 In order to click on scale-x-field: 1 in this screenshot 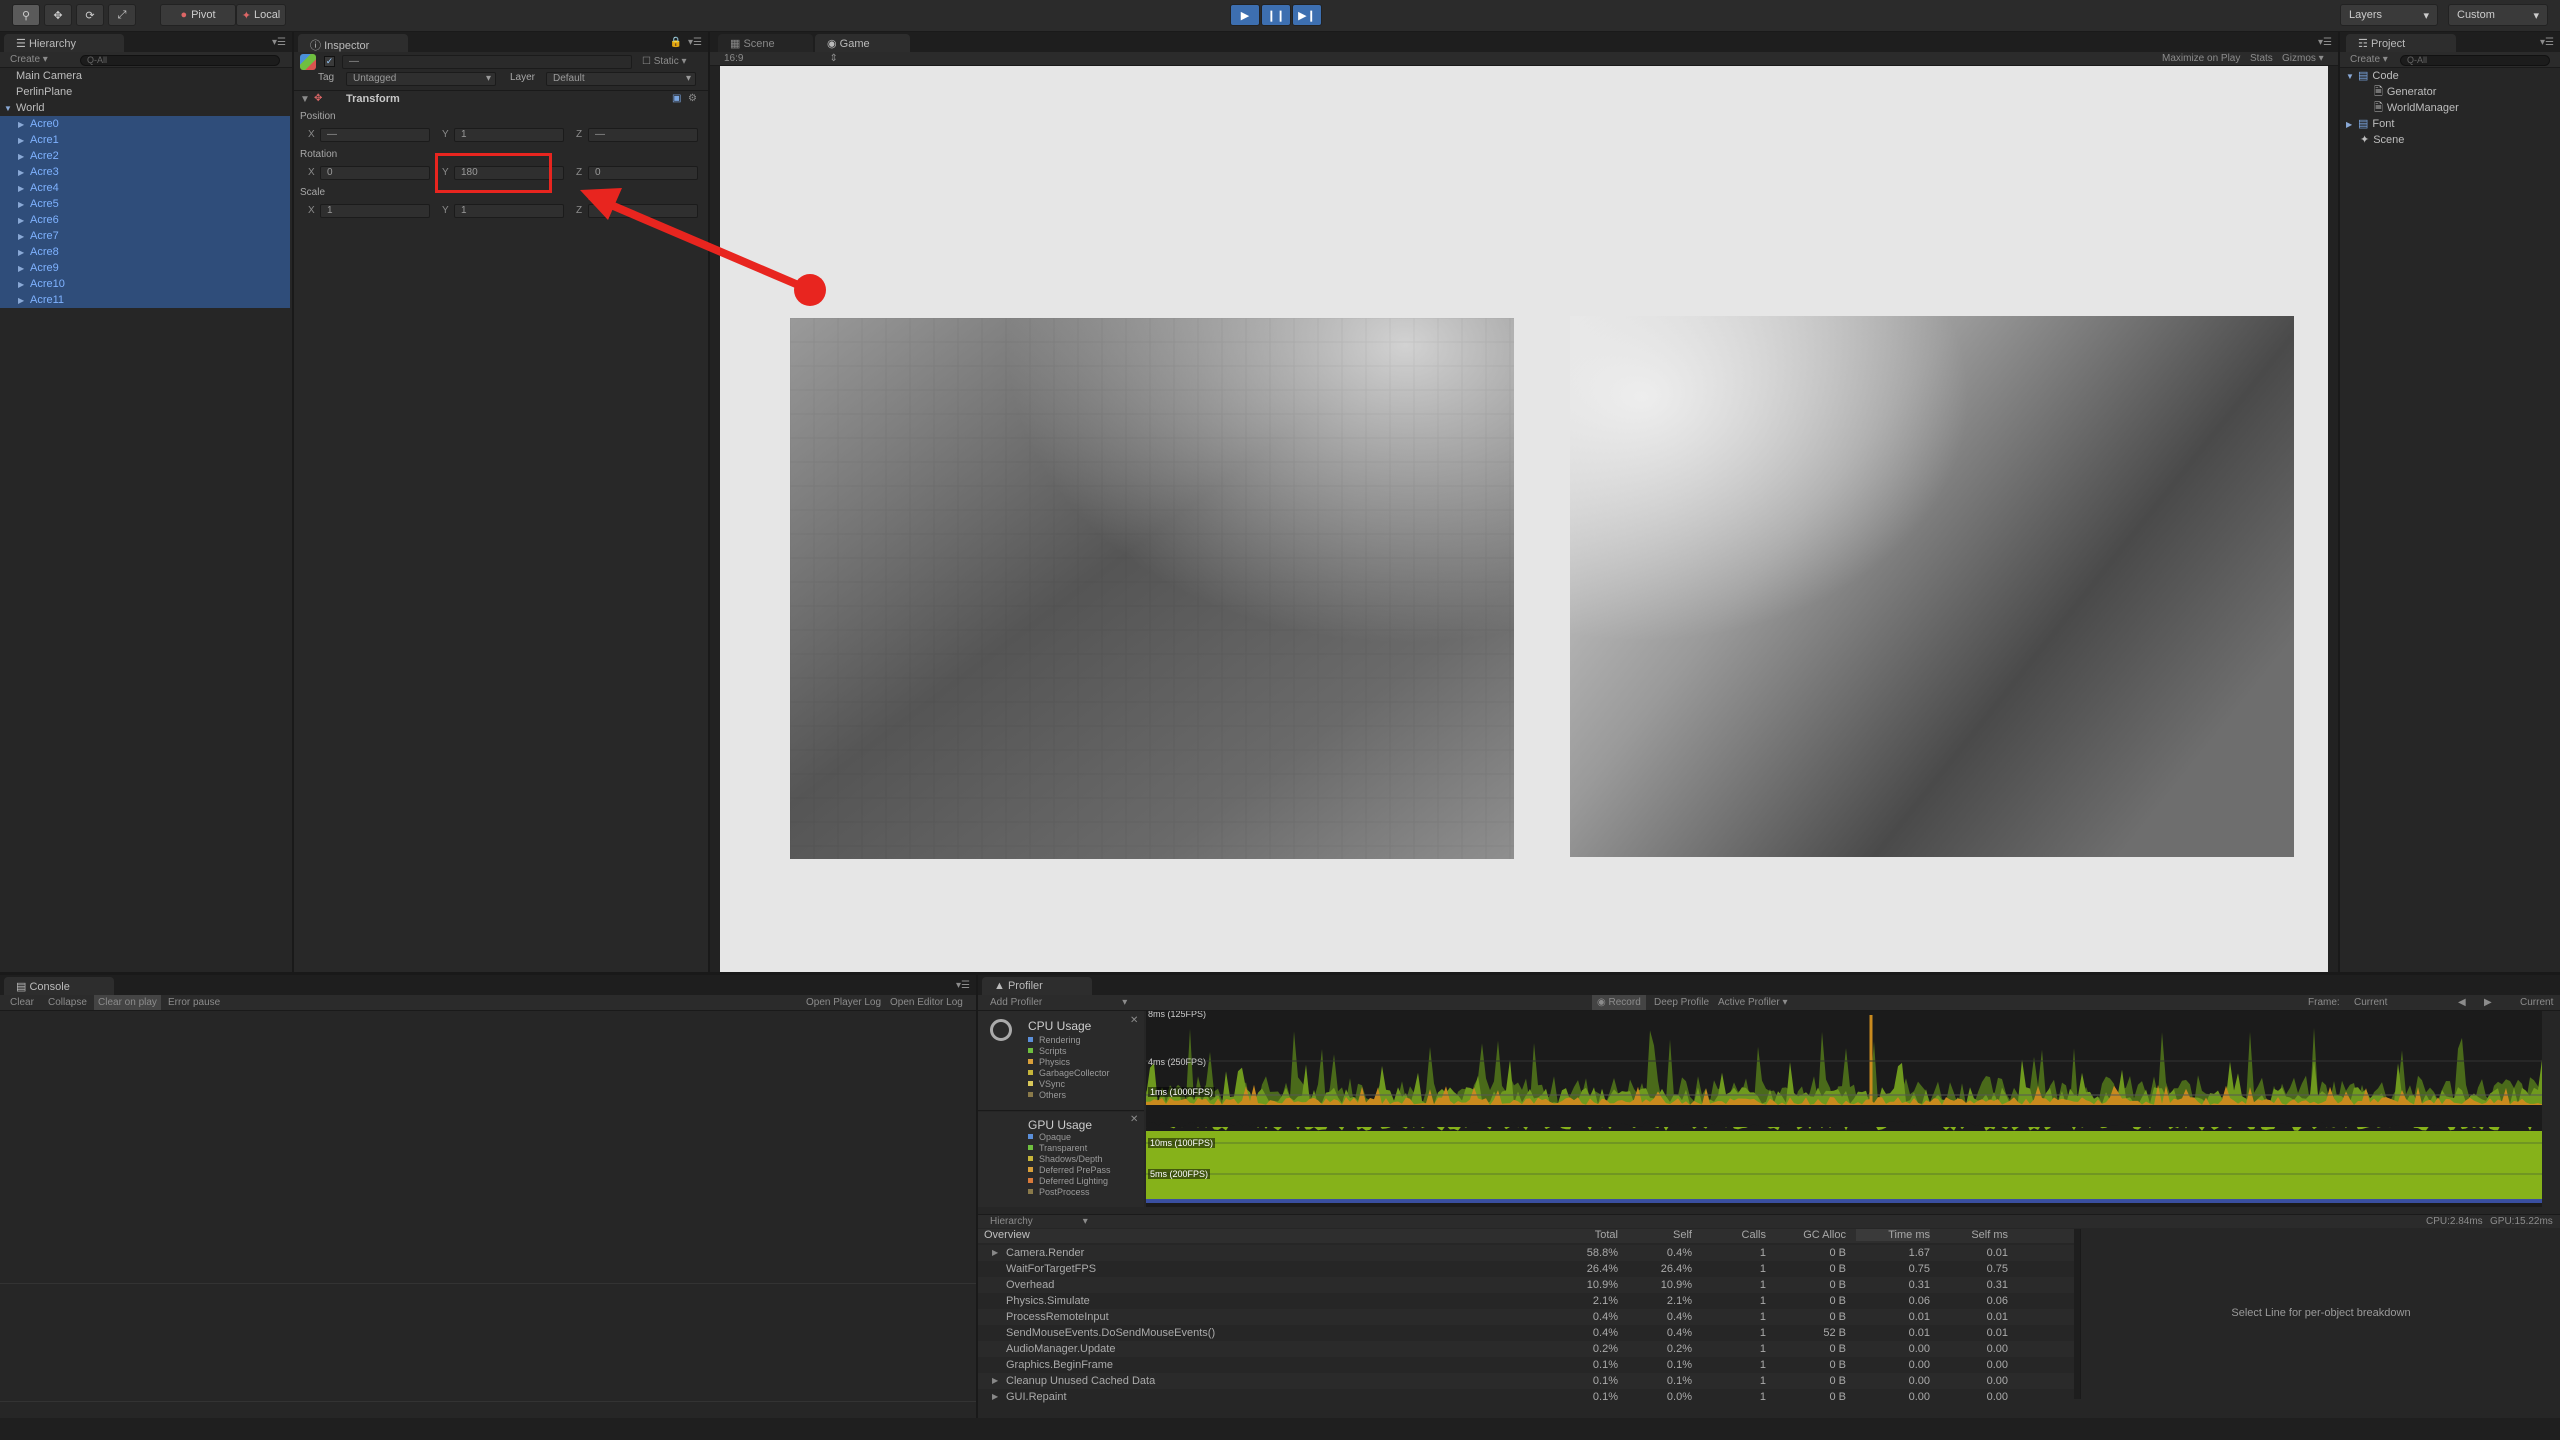, I will do `click(375, 211)`.